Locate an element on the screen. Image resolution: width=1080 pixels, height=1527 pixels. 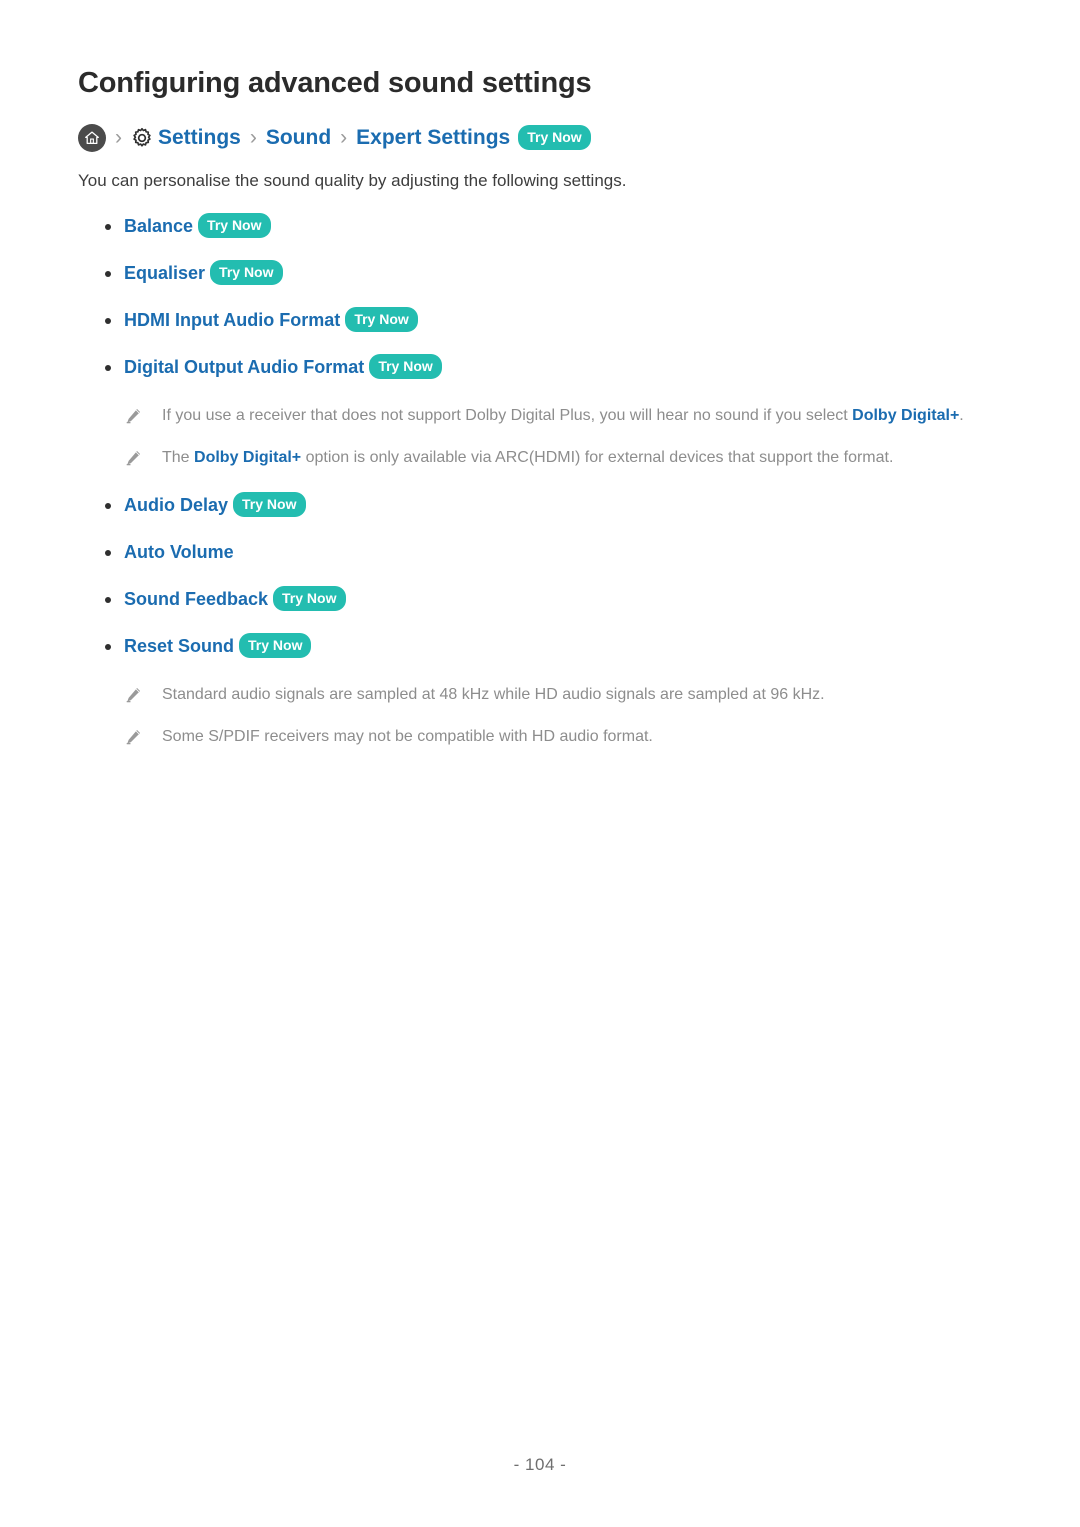
page-title: Configuring advanced sound settings is located at coordinates (335, 83).